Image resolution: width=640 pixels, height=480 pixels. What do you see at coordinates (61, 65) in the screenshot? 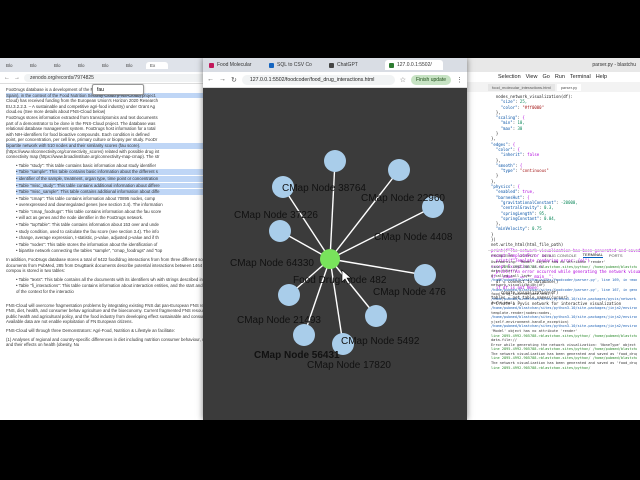
I see `left-tab-2: Blo` at bounding box center [61, 65].